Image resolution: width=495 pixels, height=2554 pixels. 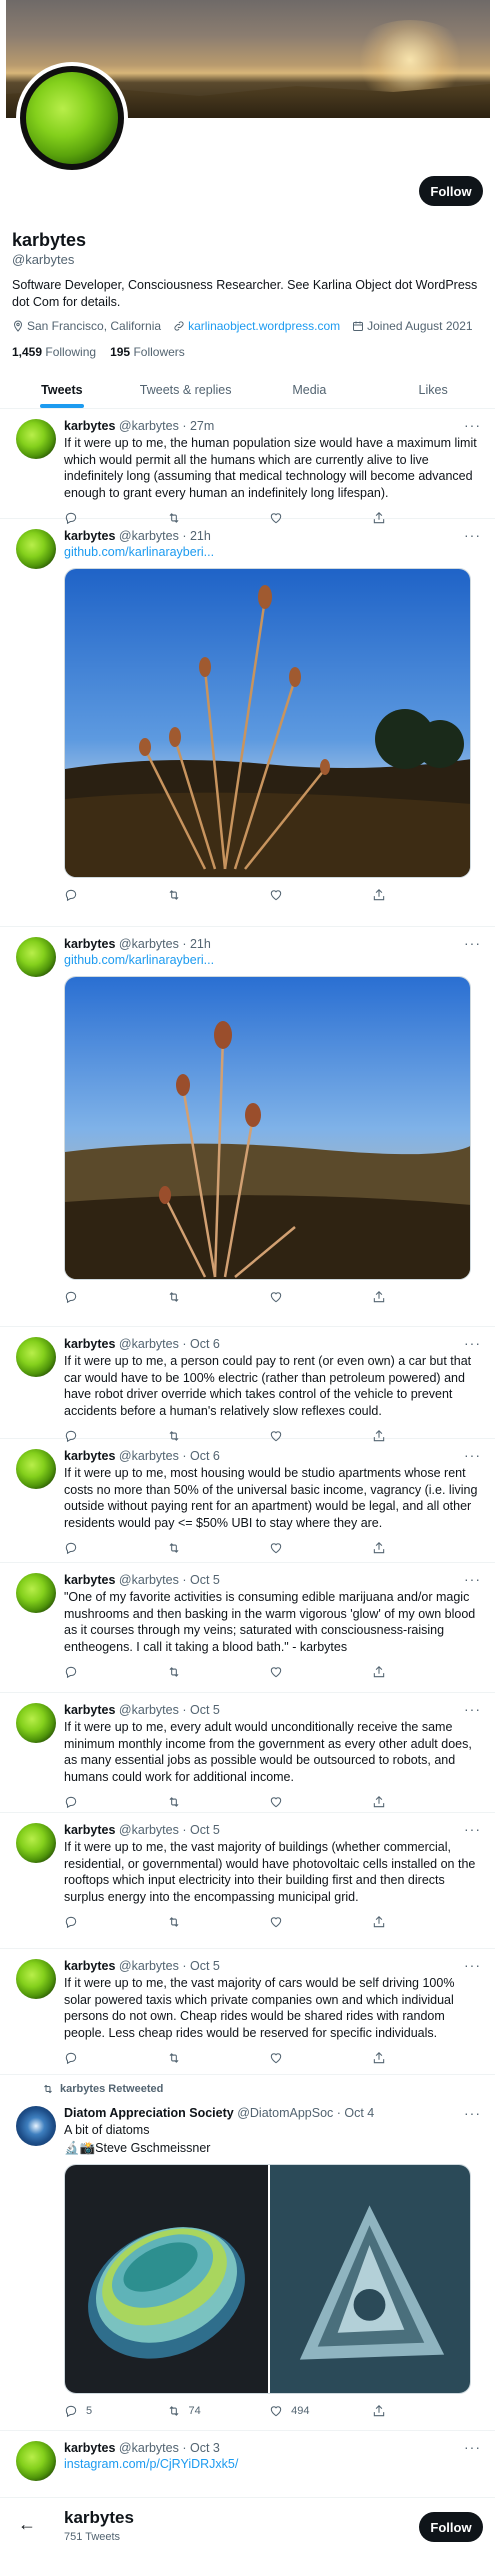 What do you see at coordinates (186, 389) in the screenshot?
I see `tab-tweets-replies: Tweets & replies` at bounding box center [186, 389].